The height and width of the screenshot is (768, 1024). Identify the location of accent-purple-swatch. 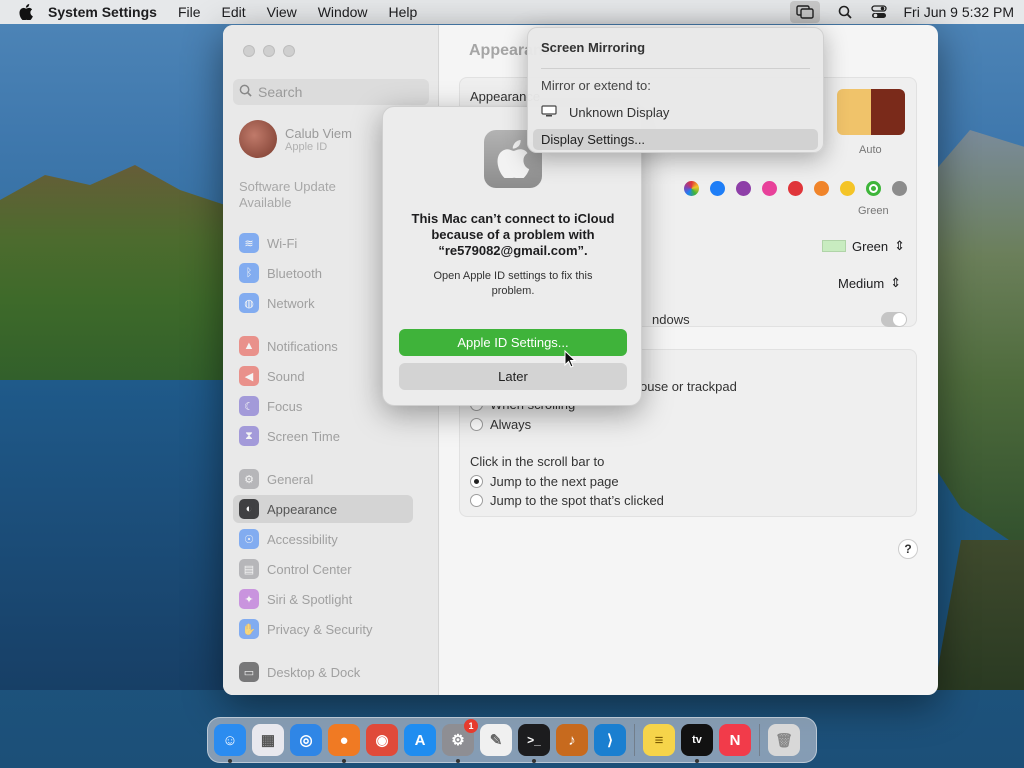
(743, 188).